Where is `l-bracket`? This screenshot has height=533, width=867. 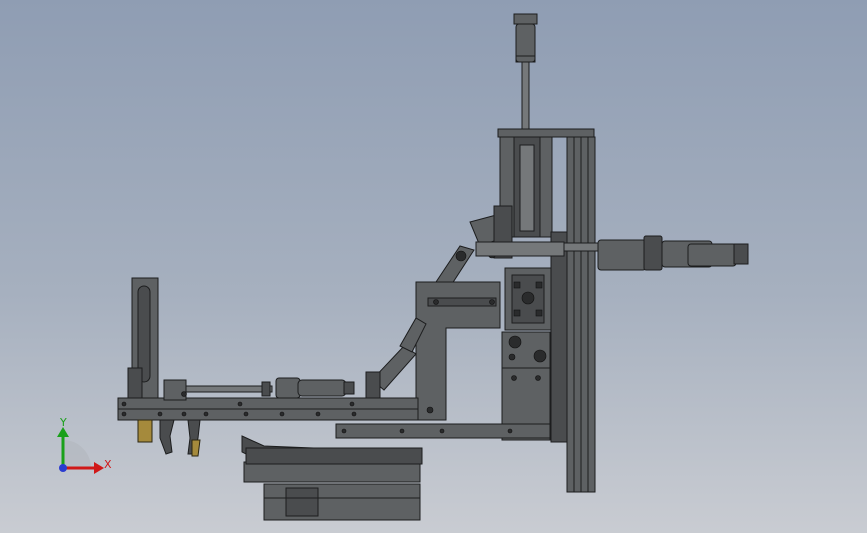
l-bracket is located at coordinates (458, 351).